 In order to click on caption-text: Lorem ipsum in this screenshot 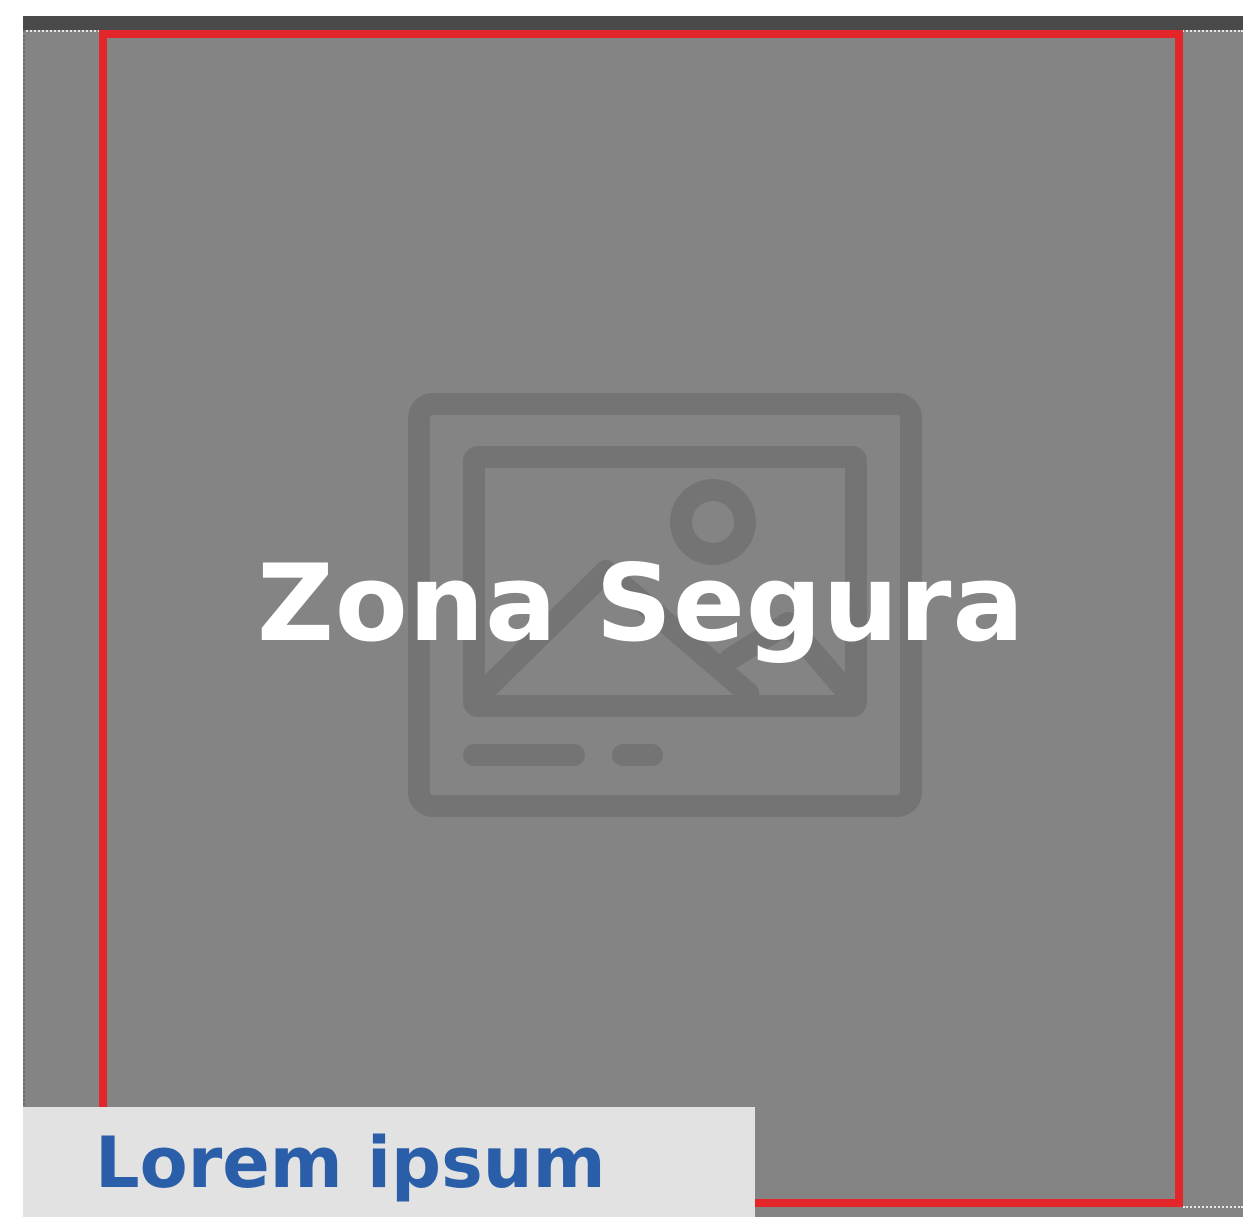, I will do `click(350, 1163)`.